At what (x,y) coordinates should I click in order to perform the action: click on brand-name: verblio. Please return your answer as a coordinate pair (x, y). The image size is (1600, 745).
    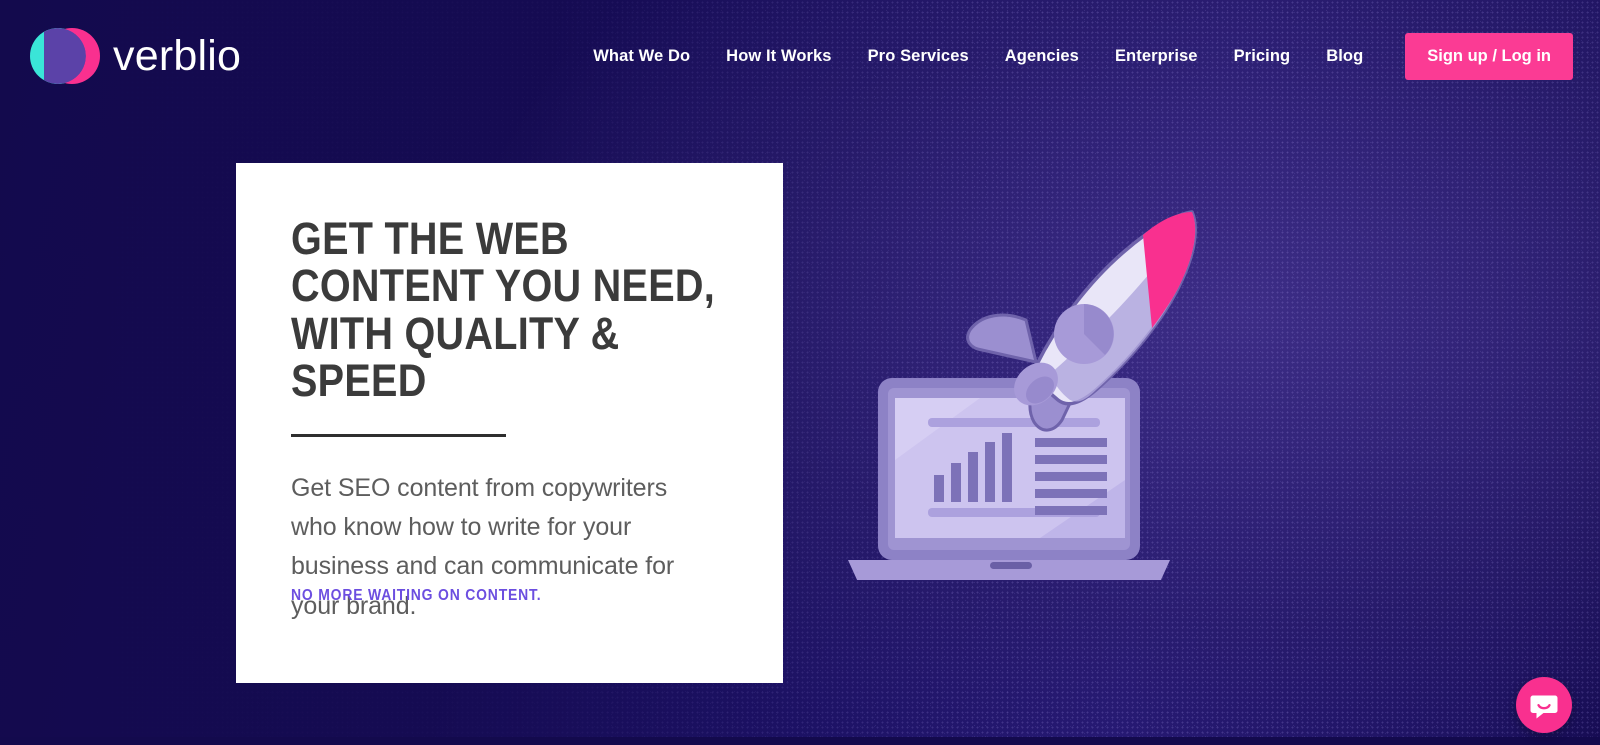
    Looking at the image, I should click on (177, 55).